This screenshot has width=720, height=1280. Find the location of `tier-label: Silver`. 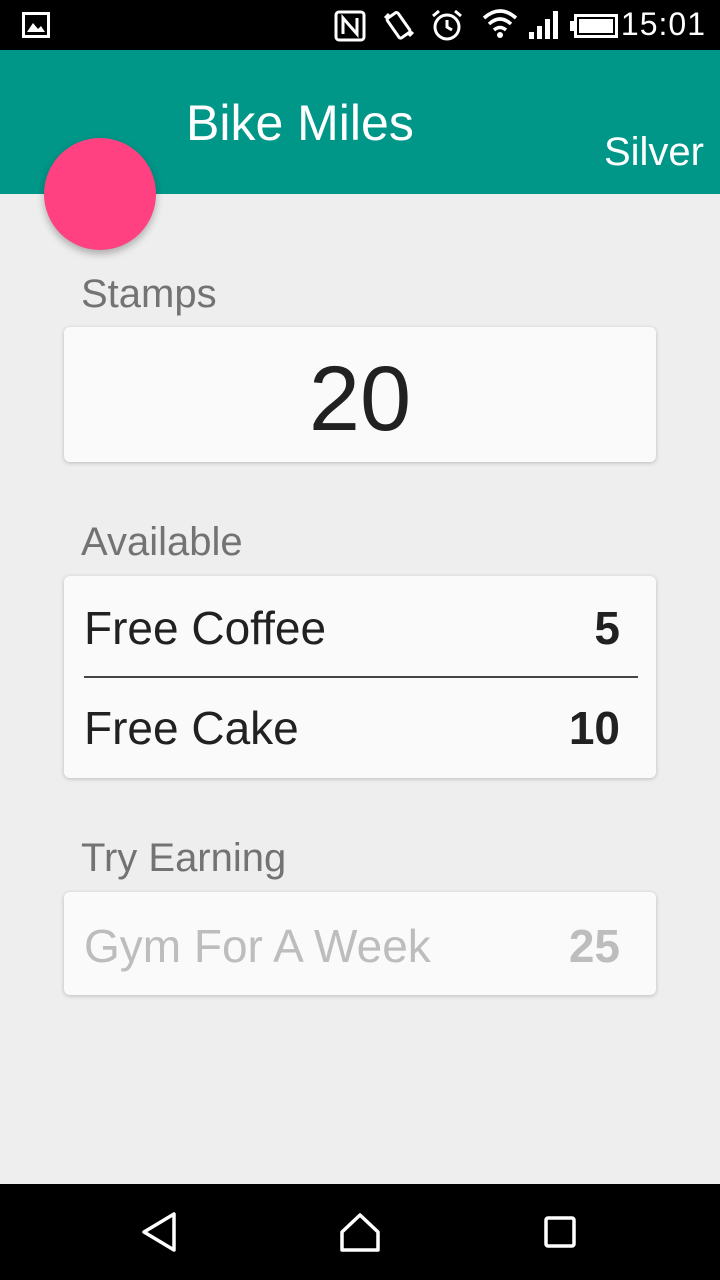

tier-label: Silver is located at coordinates (653, 152).